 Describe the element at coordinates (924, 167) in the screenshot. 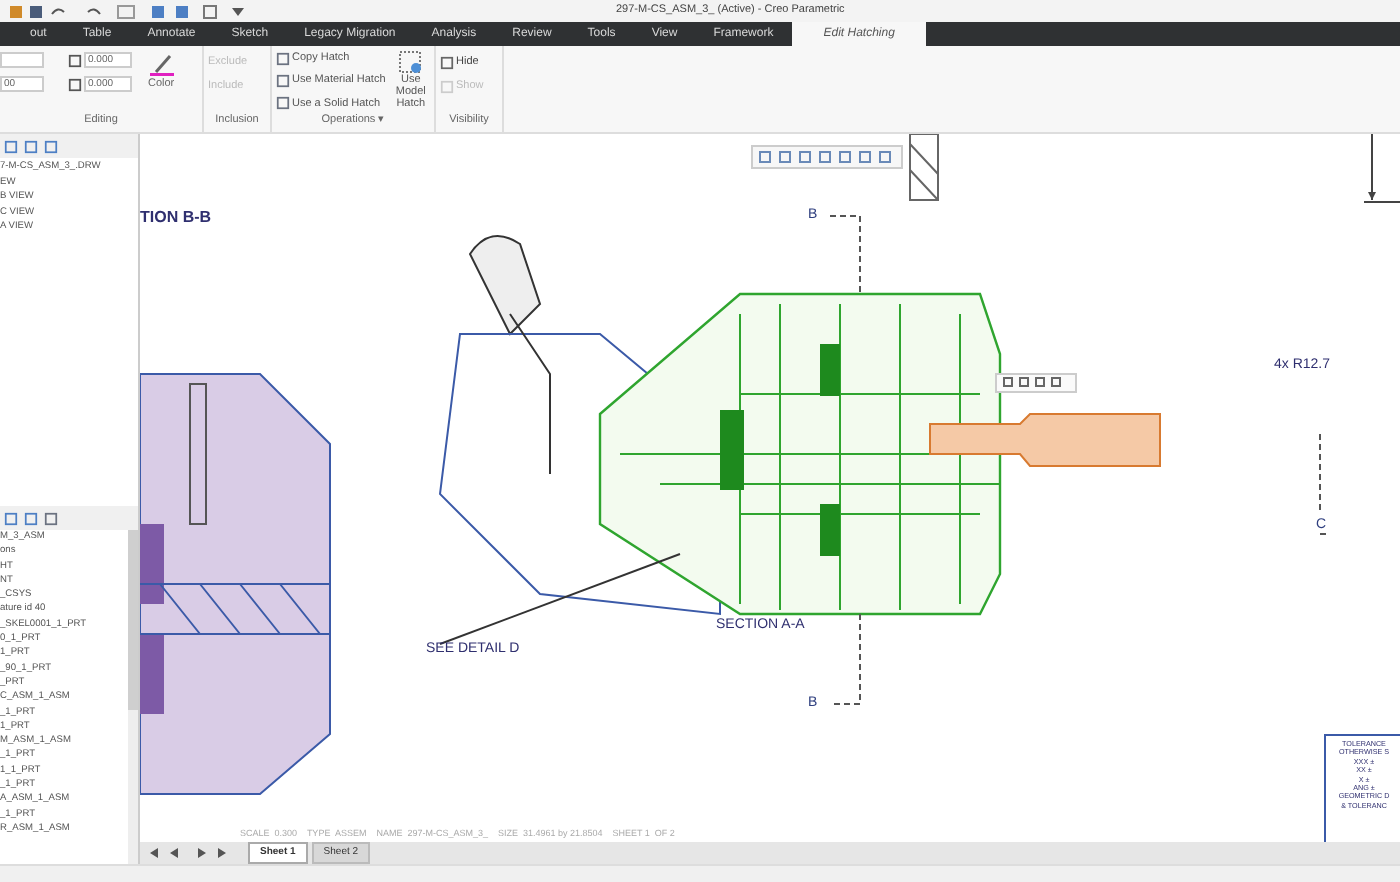

I see `hatched-block-drawing` at that location.